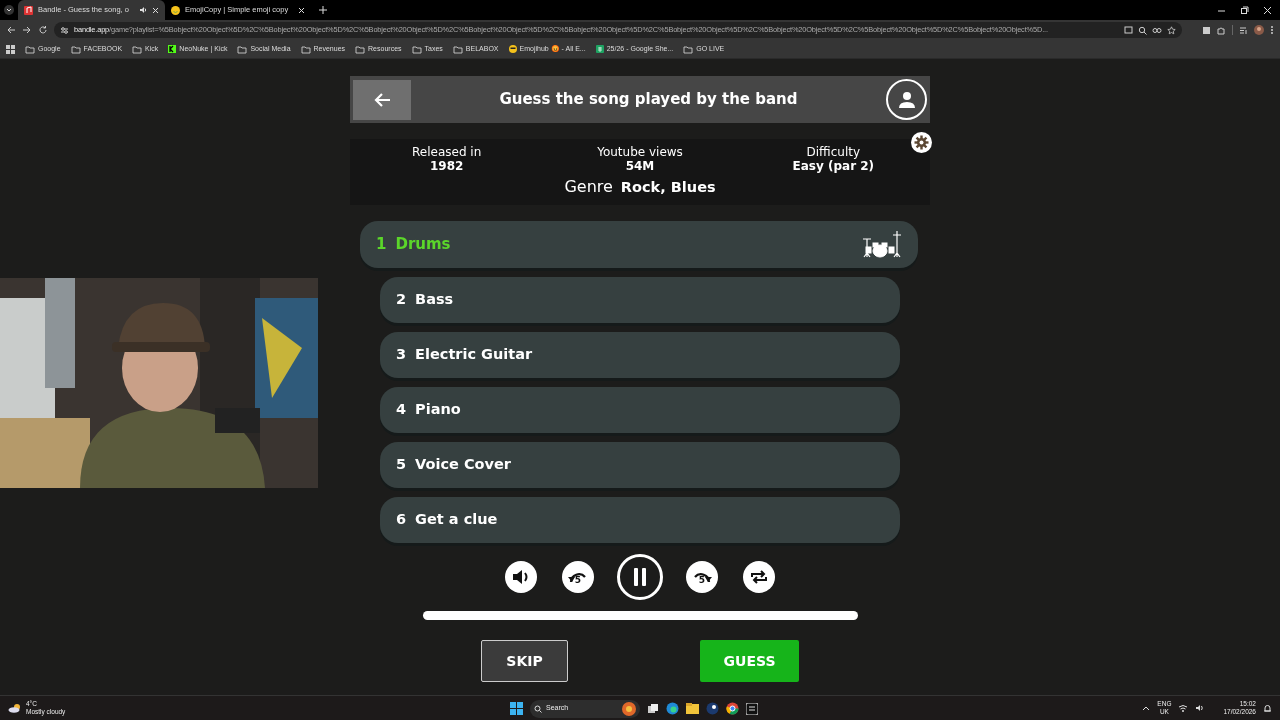 This screenshot has height=720, width=1280. Describe the element at coordinates (629, 708) in the screenshot. I see `doodle-icon` at that location.